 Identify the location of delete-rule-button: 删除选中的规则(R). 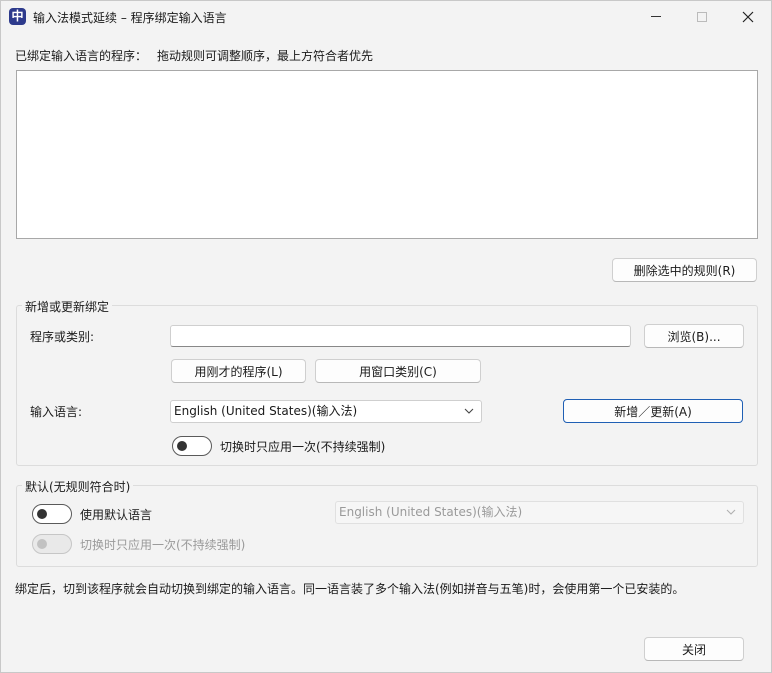
(684, 270).